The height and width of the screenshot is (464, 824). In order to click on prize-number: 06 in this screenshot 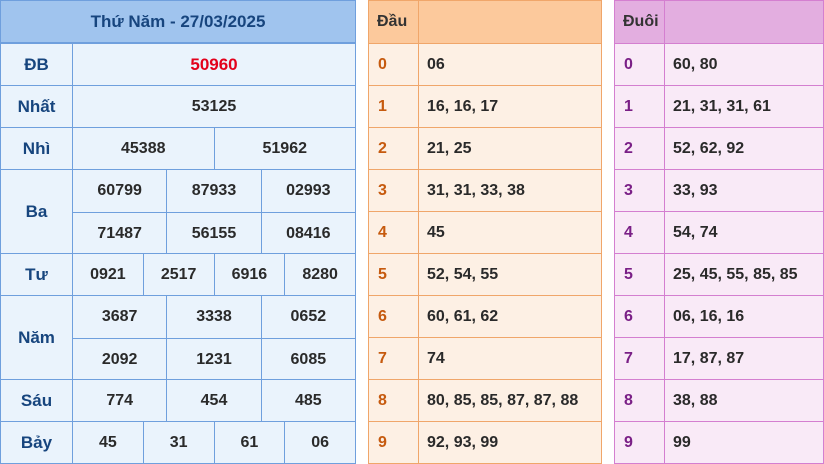, I will do `click(319, 443)`.